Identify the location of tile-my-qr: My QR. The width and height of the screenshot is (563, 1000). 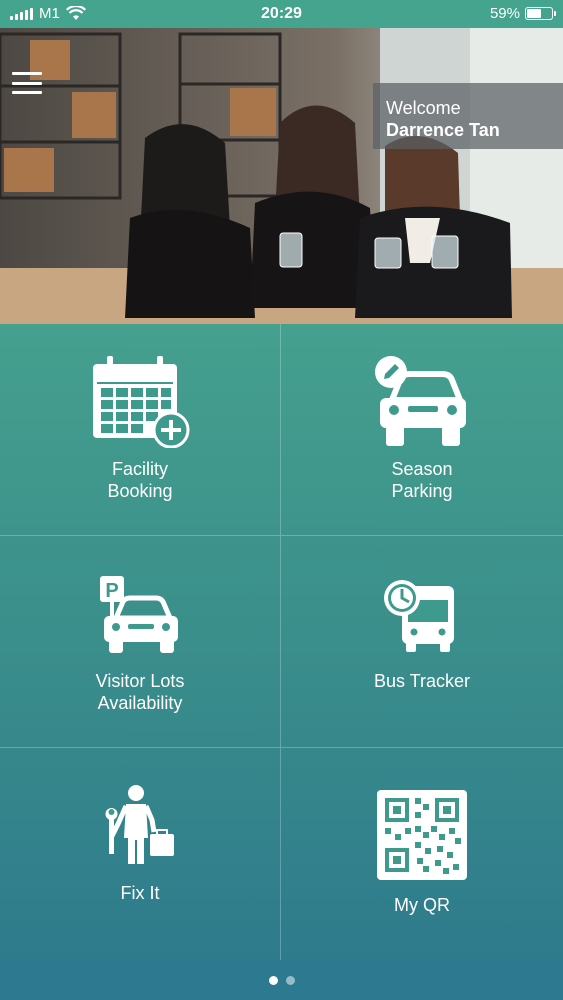
(422, 854).